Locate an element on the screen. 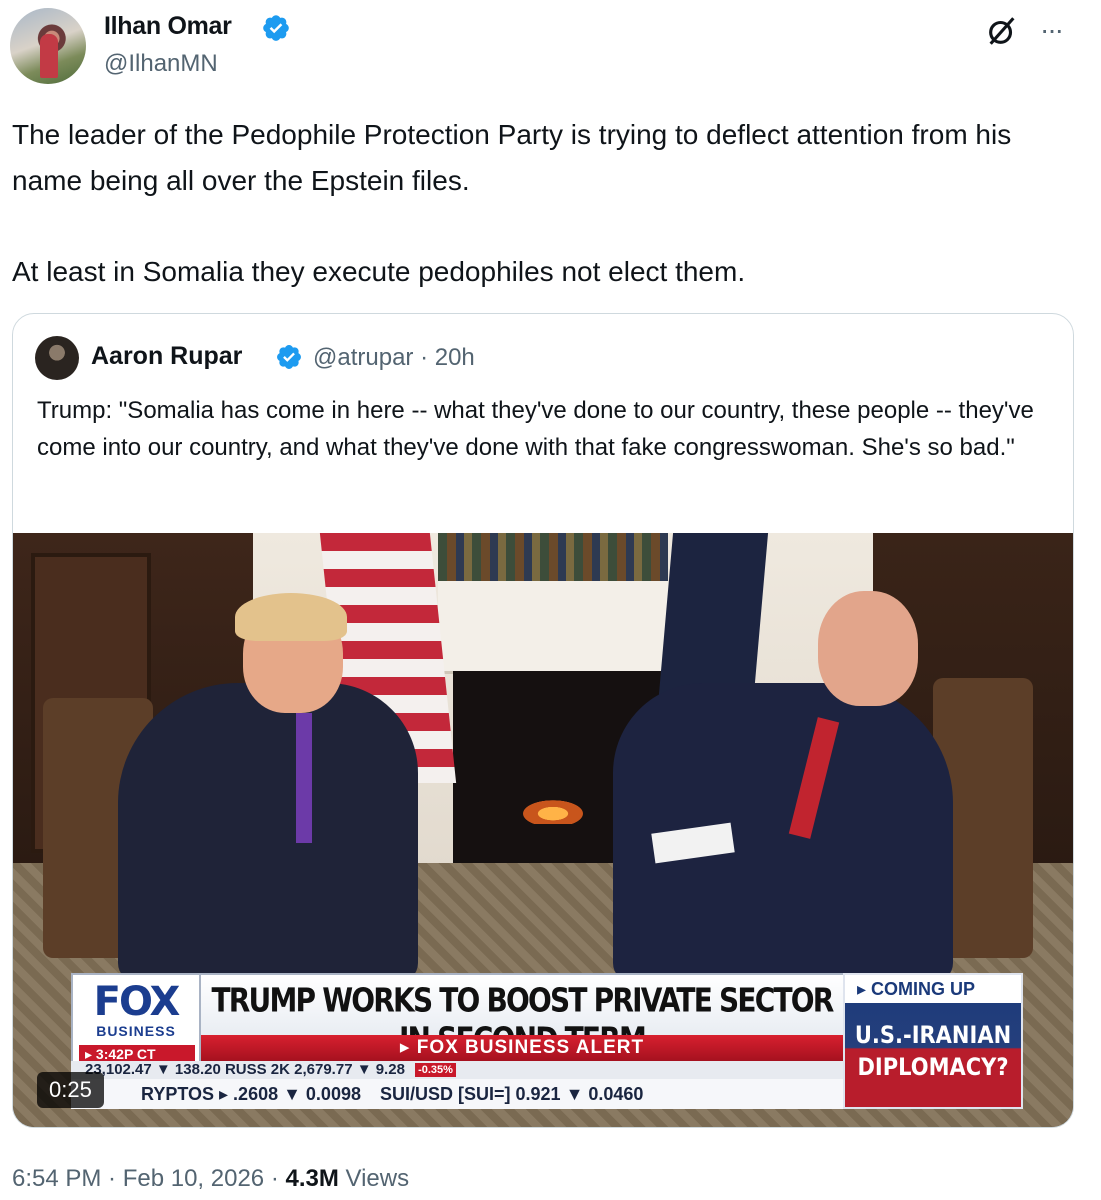 The height and width of the screenshot is (1200, 1101). view-count: 4.3M is located at coordinates (312, 1178).